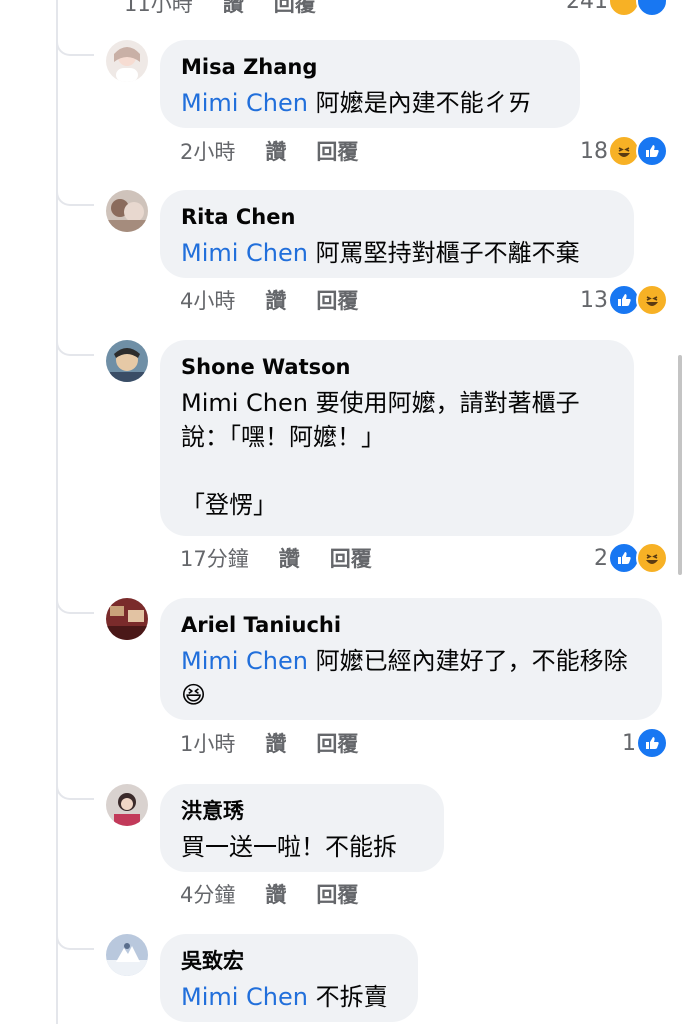  I want to click on comment-meta: 2小時 讚 回覆, so click(269, 151).